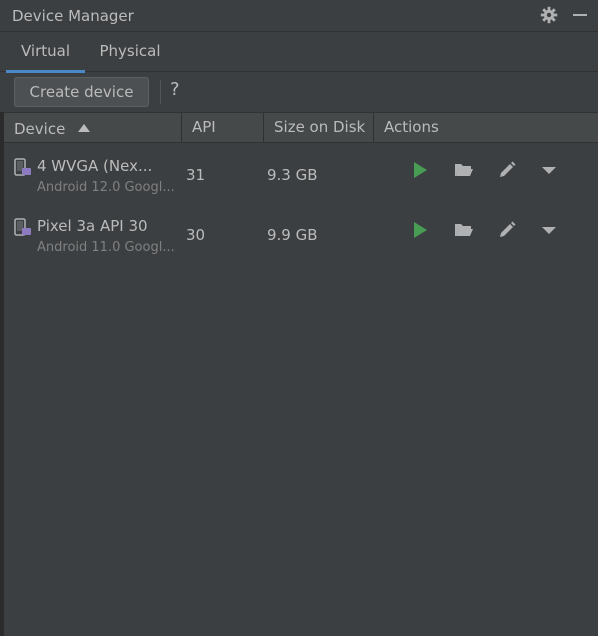  Describe the element at coordinates (84, 127) in the screenshot. I see `sort-ascending-icon` at that location.